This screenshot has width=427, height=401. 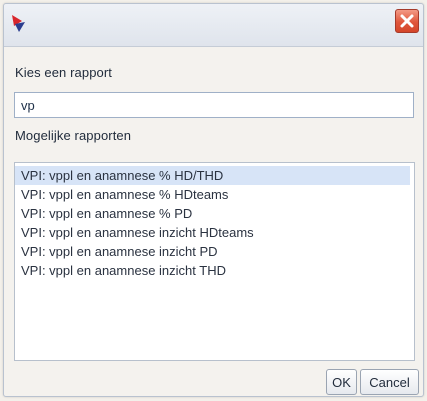 What do you see at coordinates (212, 232) in the screenshot?
I see `list-item: VPI: vppl en anamnese inzicht HDteams` at bounding box center [212, 232].